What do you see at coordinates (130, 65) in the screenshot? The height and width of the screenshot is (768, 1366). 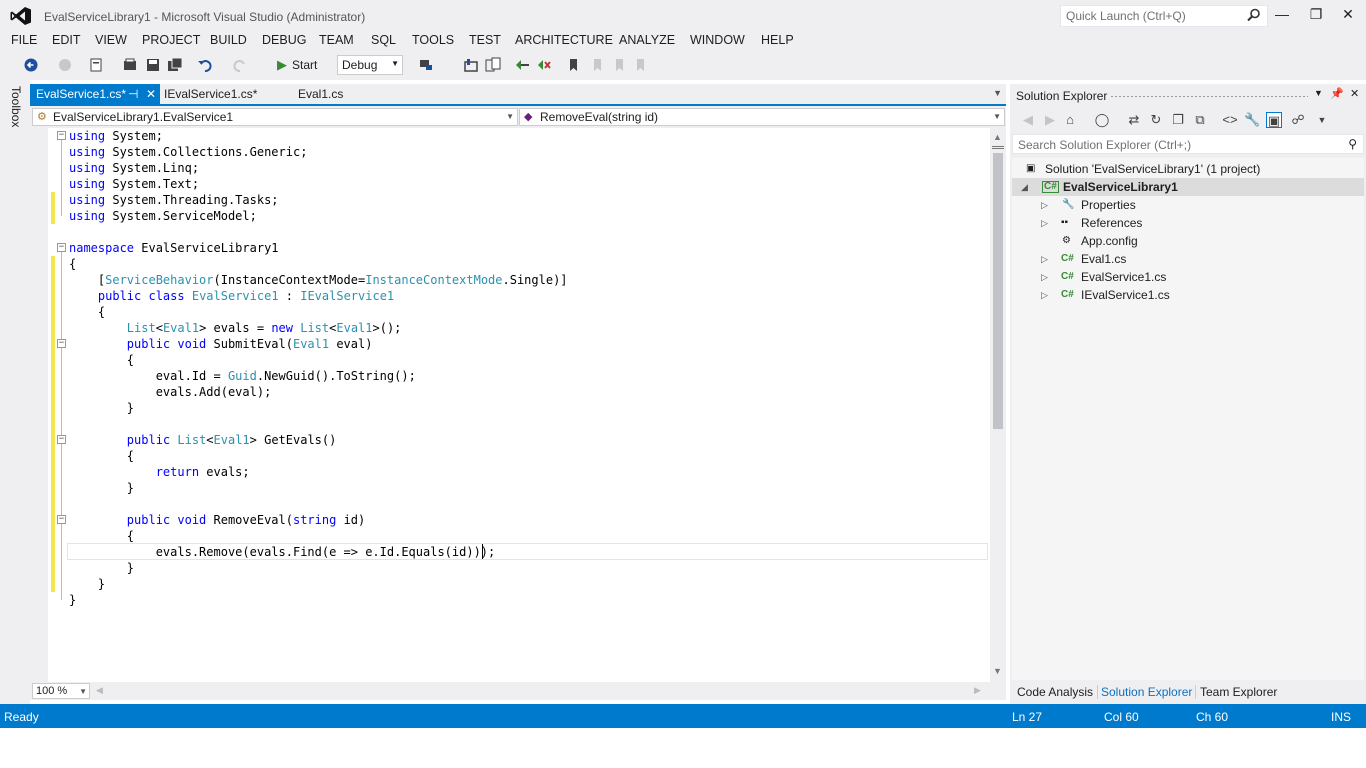 I see `open-file-icon` at bounding box center [130, 65].